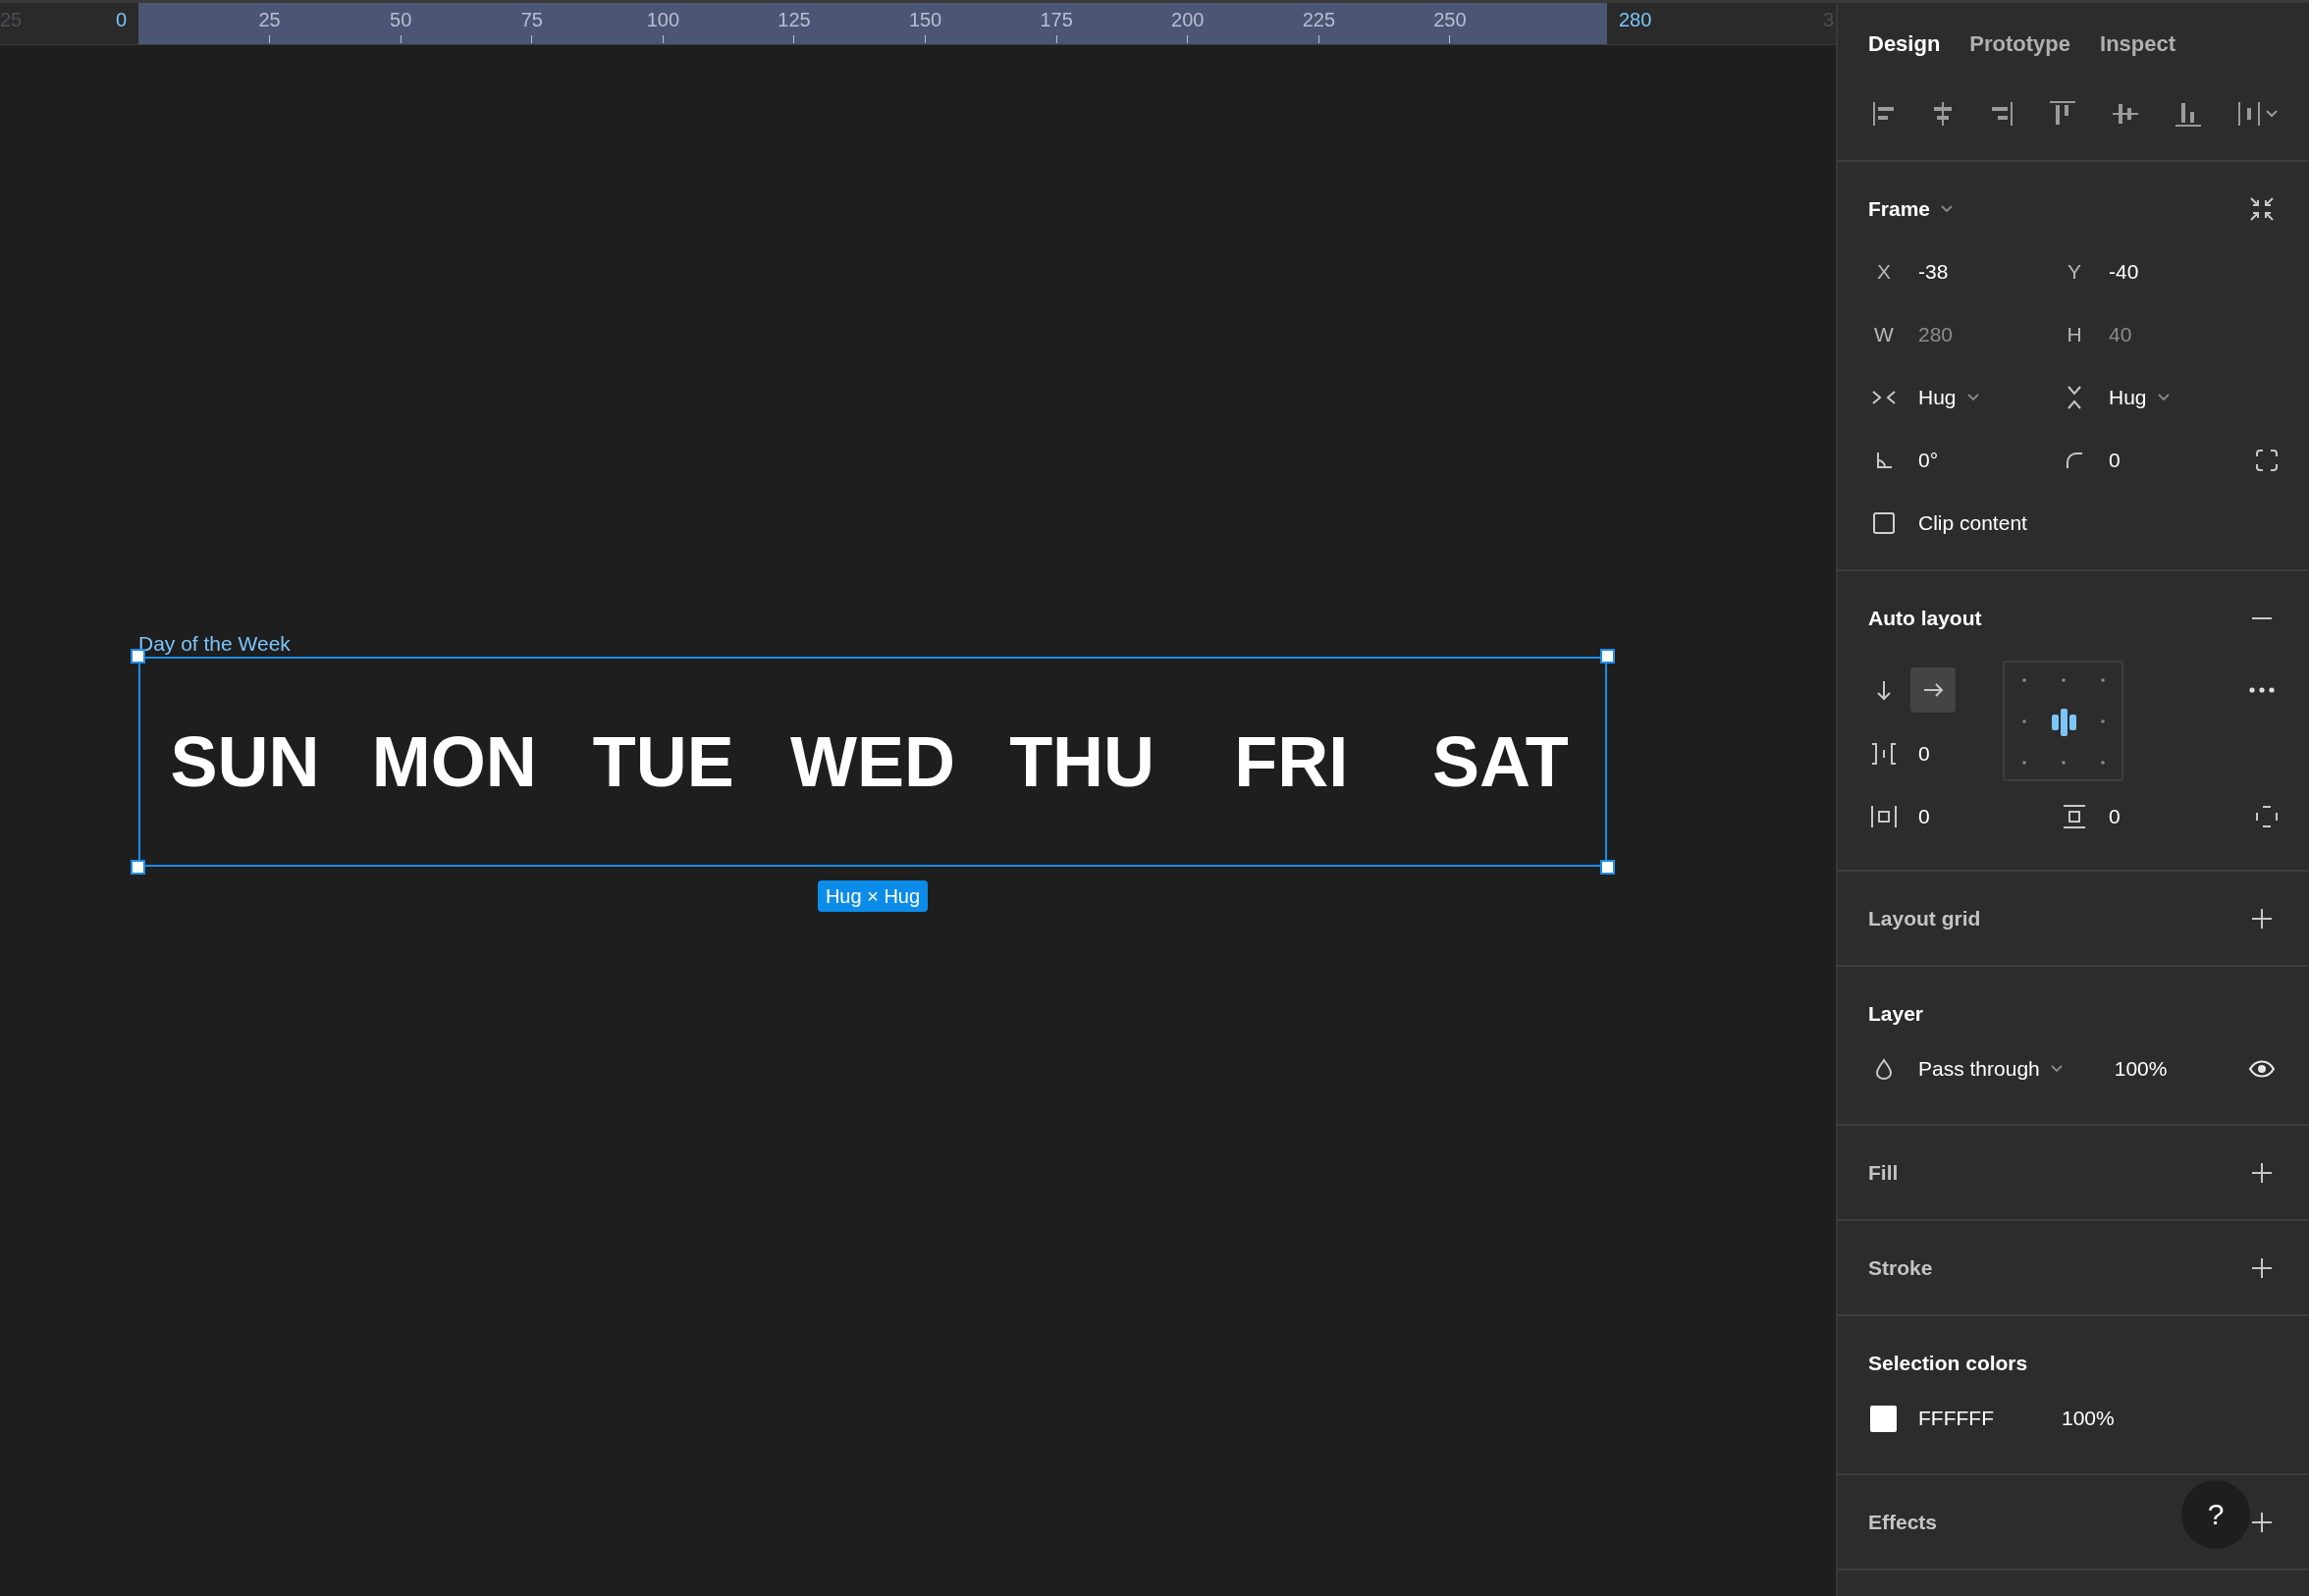  What do you see at coordinates (1883, 1173) in the screenshot?
I see `section-title: Fill` at bounding box center [1883, 1173].